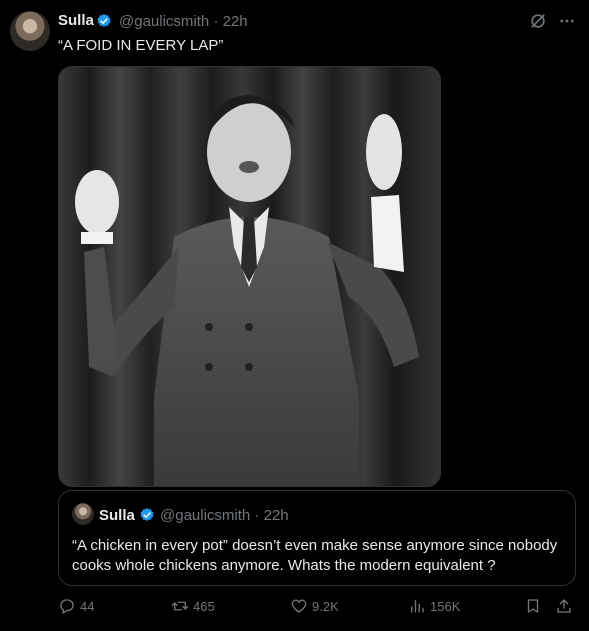 The image size is (589, 631). What do you see at coordinates (147, 514) in the screenshot?
I see `quoted-verified-badge-icon` at bounding box center [147, 514].